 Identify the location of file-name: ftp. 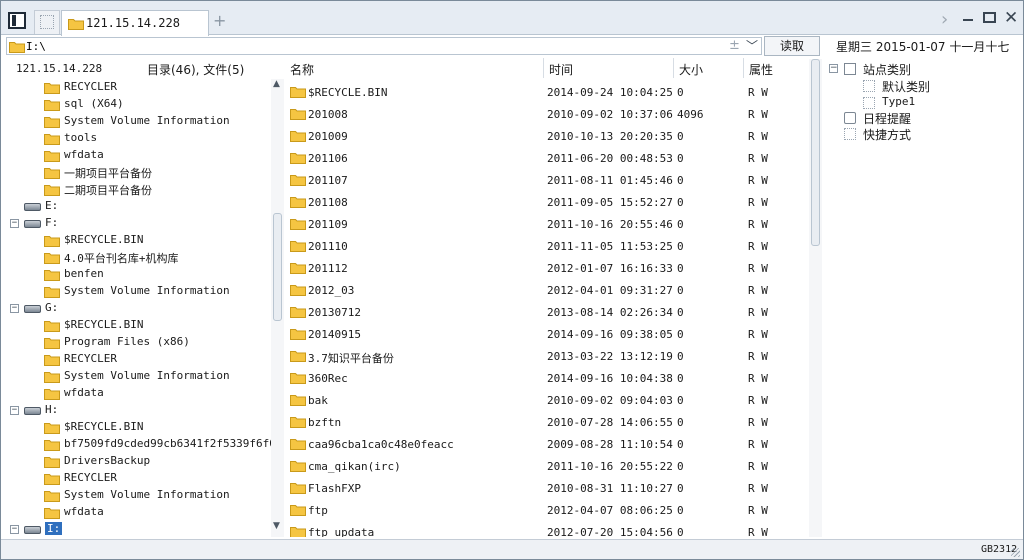
(318, 510).